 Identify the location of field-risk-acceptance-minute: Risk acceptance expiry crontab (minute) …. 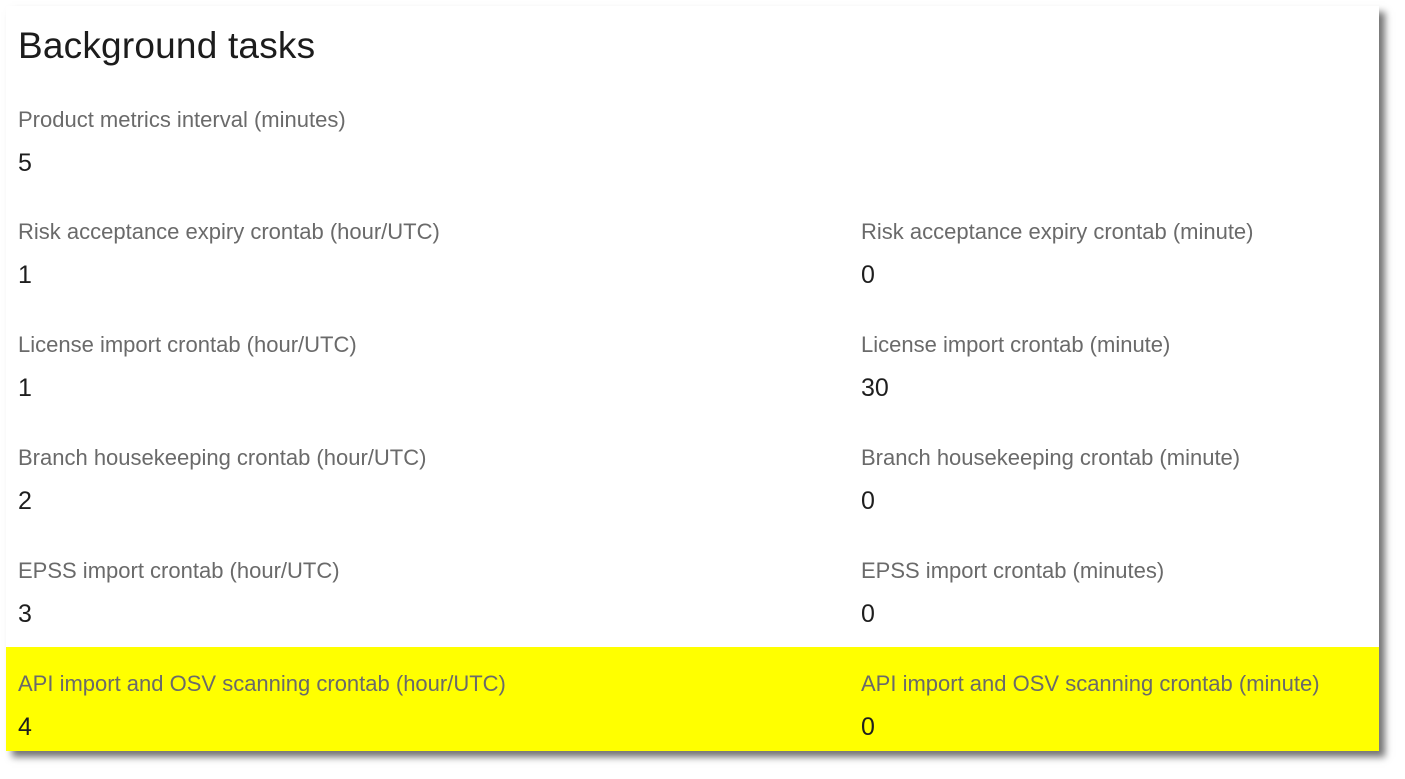
(1133, 253).